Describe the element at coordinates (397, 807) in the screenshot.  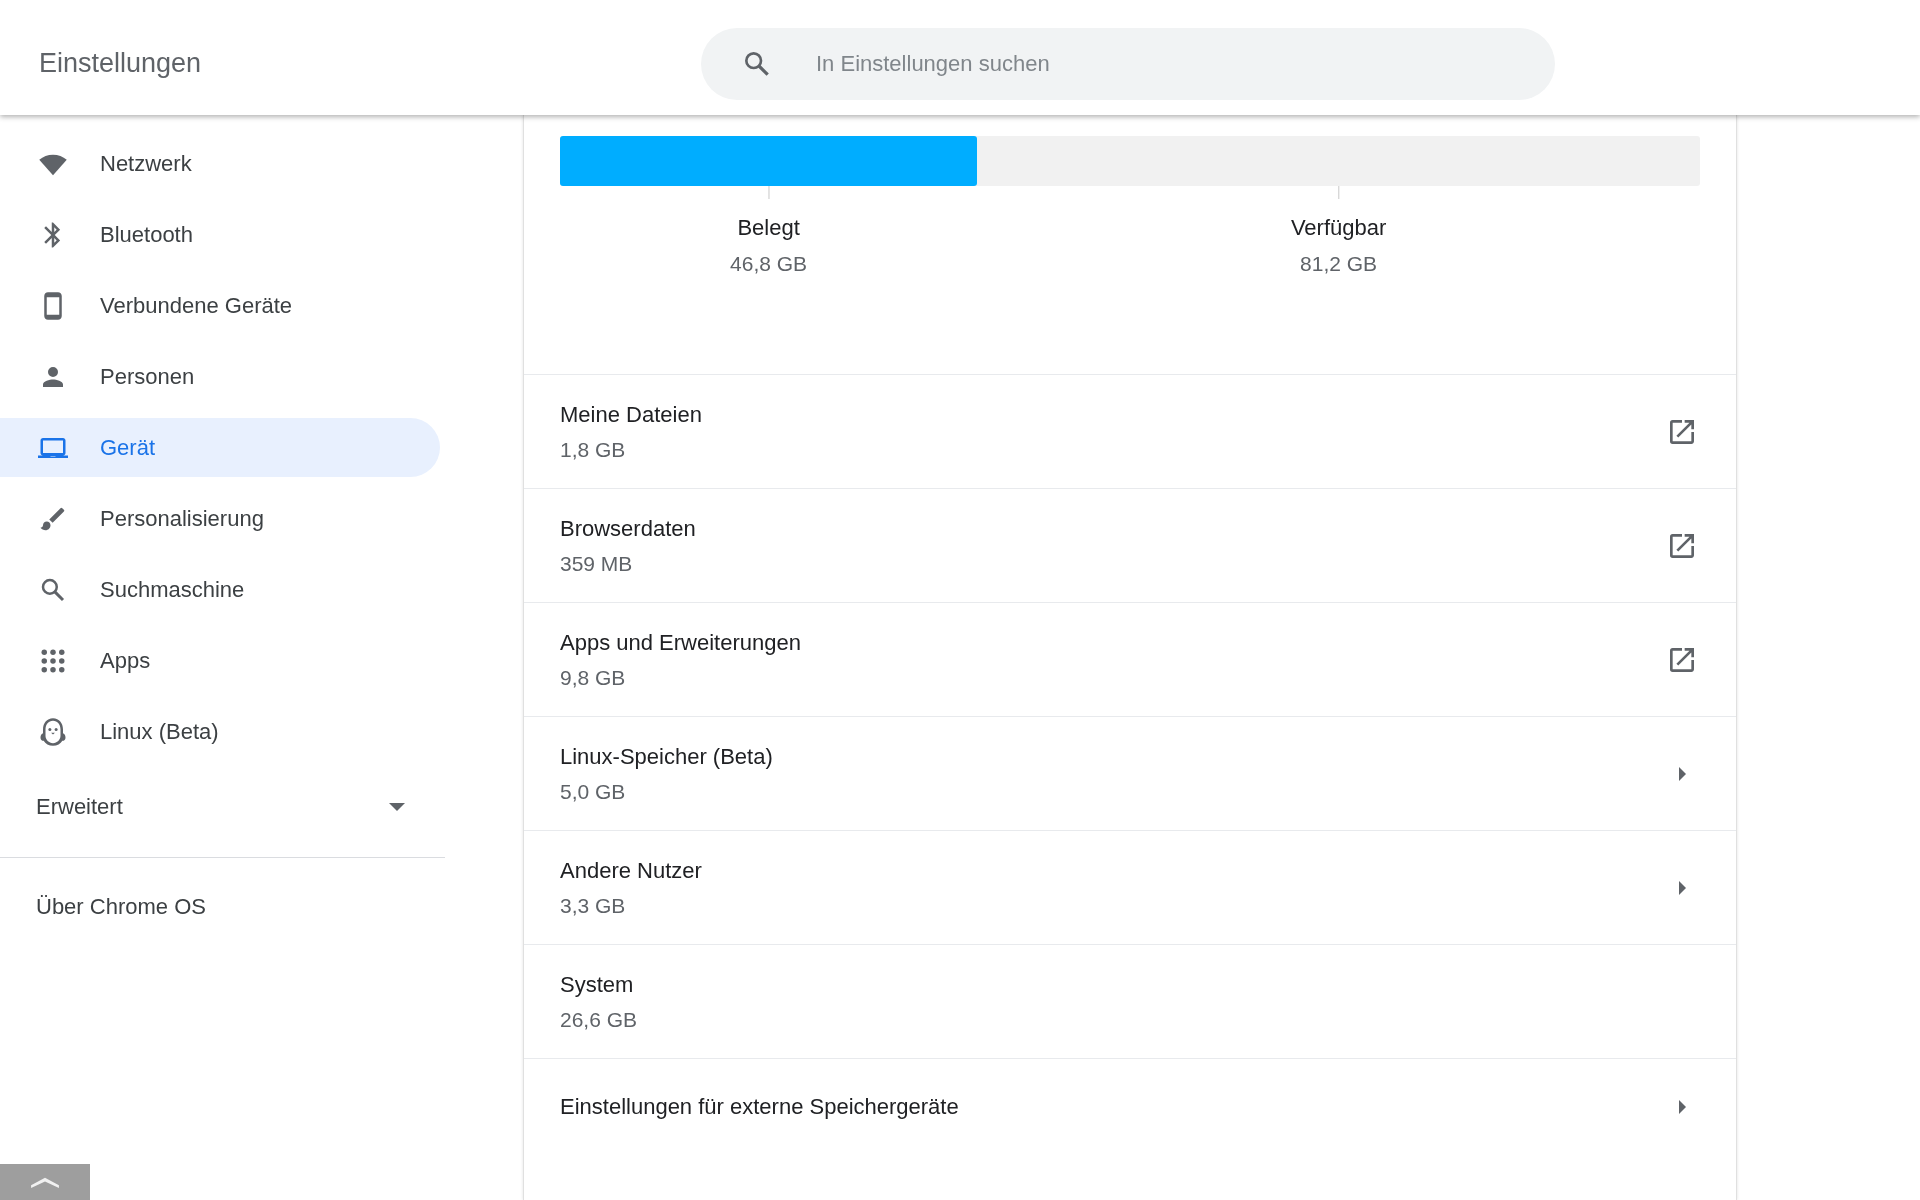
I see `caret-icon` at that location.